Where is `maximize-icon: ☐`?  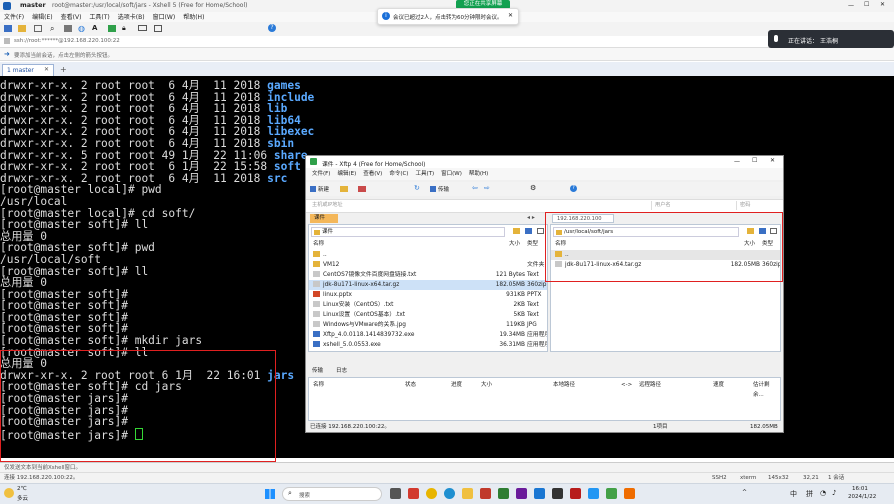 maximize-icon: ☐ is located at coordinates (866, 4).